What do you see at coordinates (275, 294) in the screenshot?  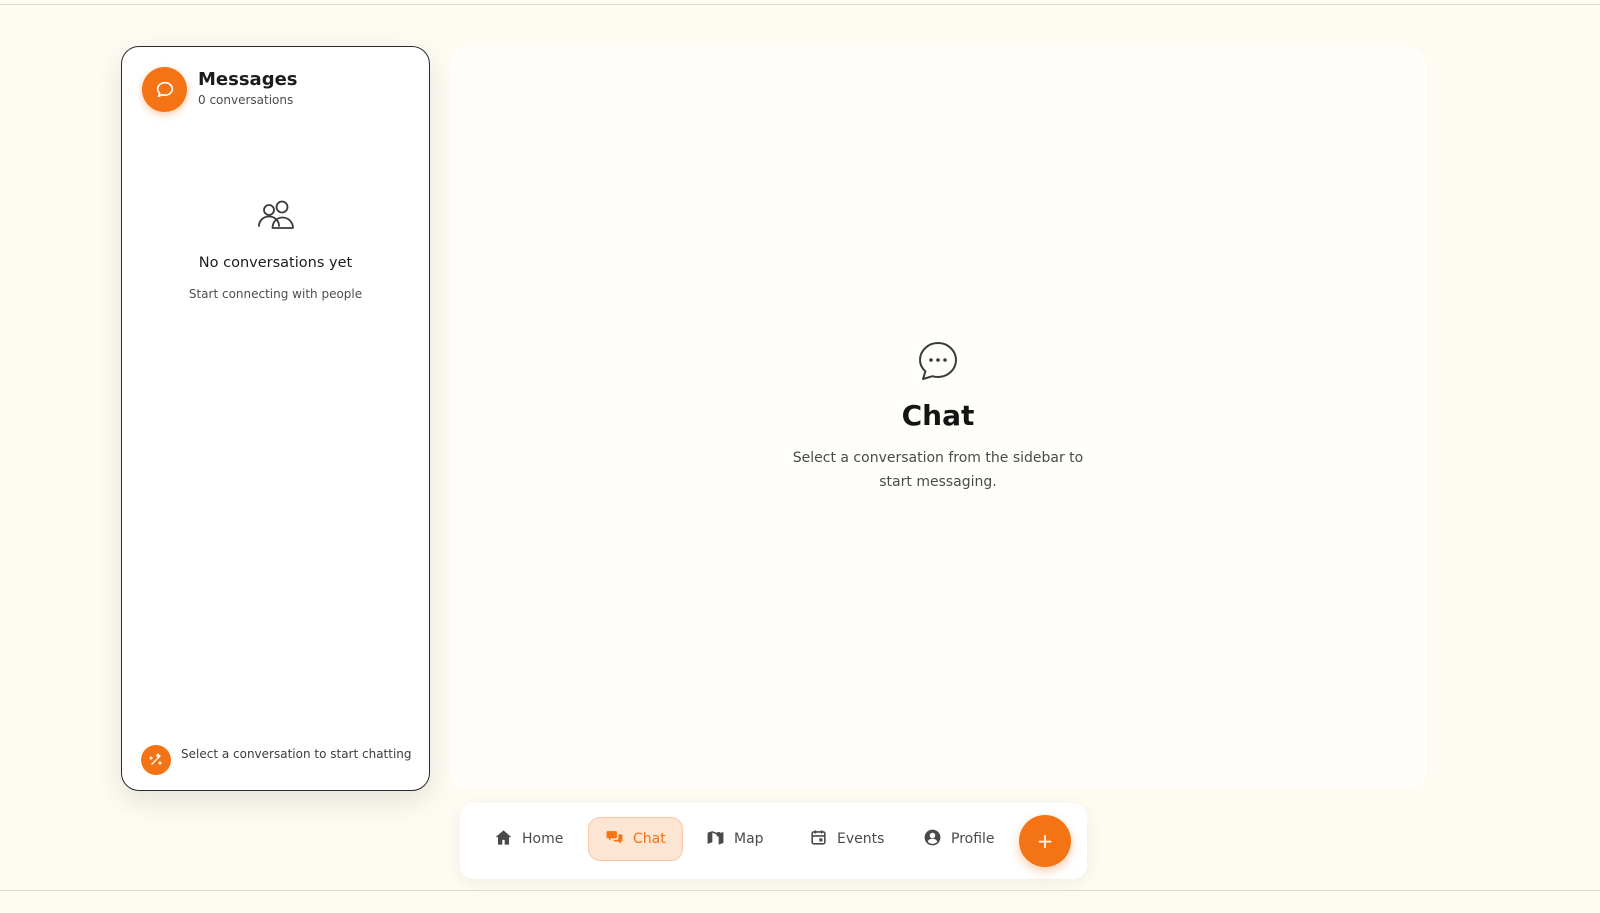 I see `empty-state-subtitle: Start connecting with people` at bounding box center [275, 294].